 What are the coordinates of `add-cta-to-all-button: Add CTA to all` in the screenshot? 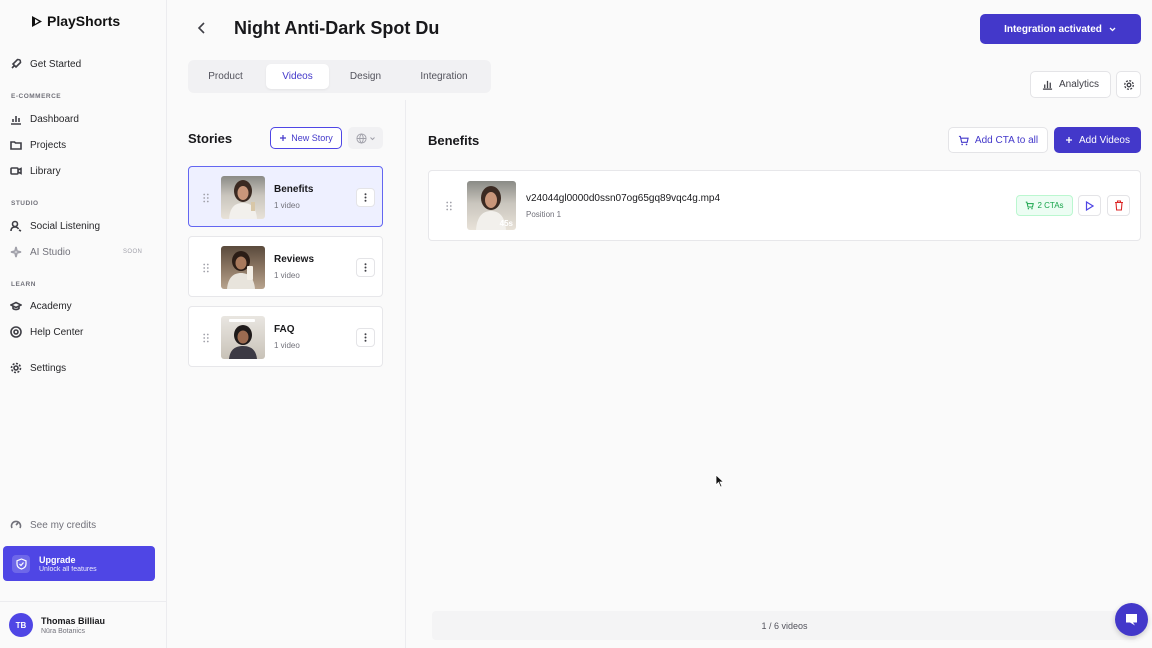 It's located at (998, 140).